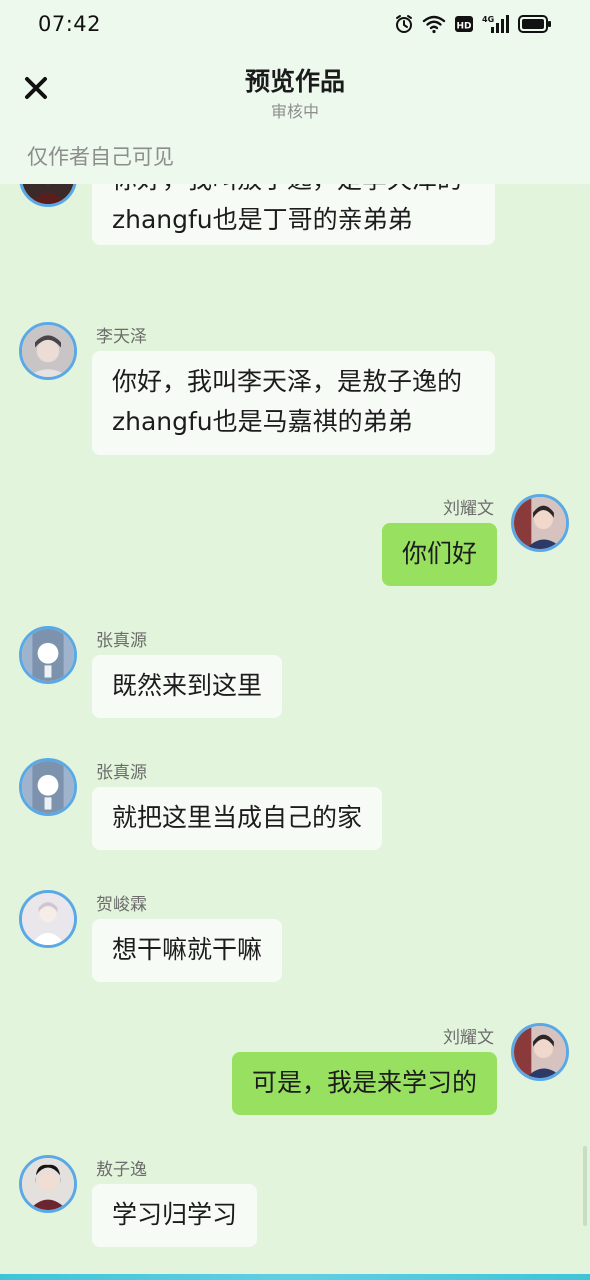 This screenshot has height=1280, width=590. Describe the element at coordinates (535, 24) in the screenshot. I see `battery-icon` at that location.